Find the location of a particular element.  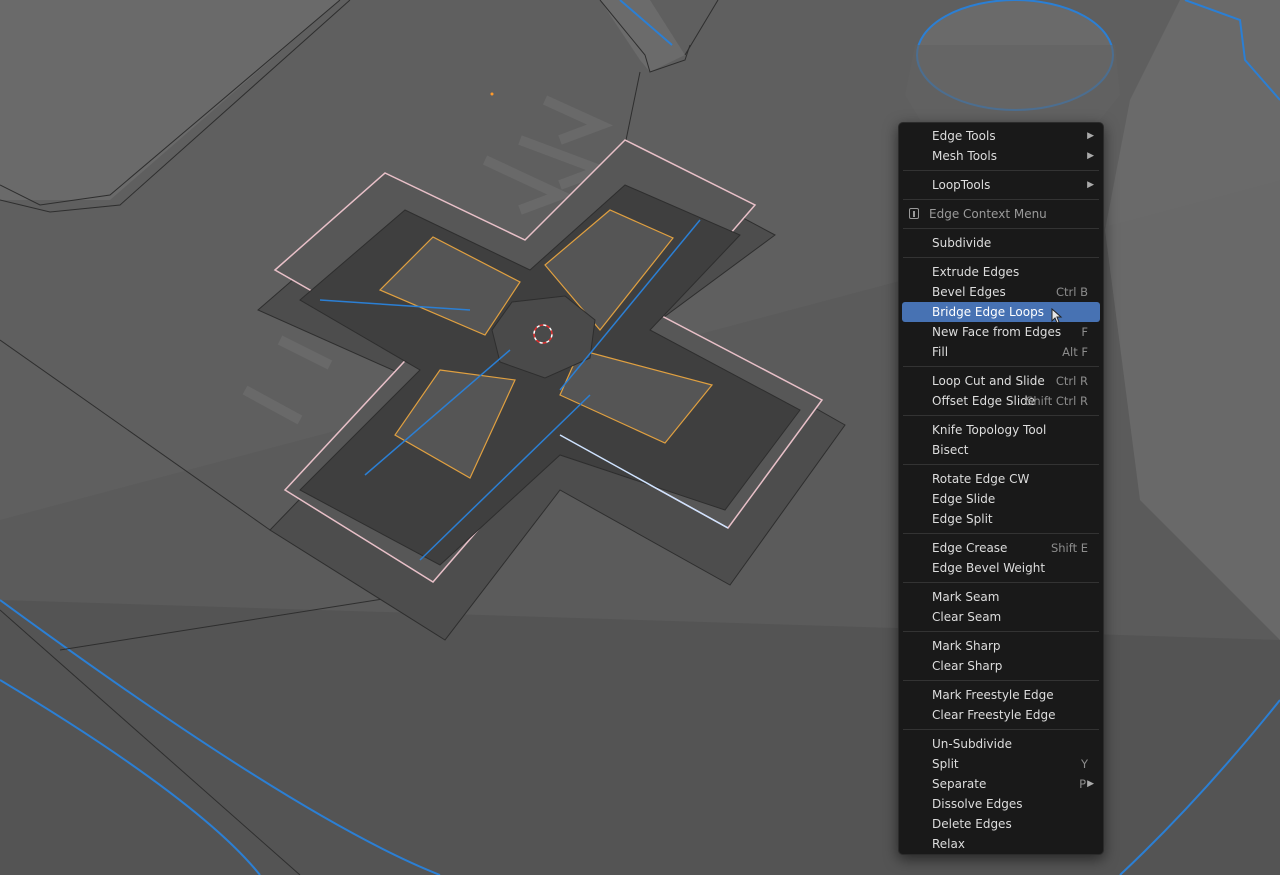

menu-item-loop-cut-and-slide: Loop Cut and Slide Ctrl R is located at coordinates (1001, 381).